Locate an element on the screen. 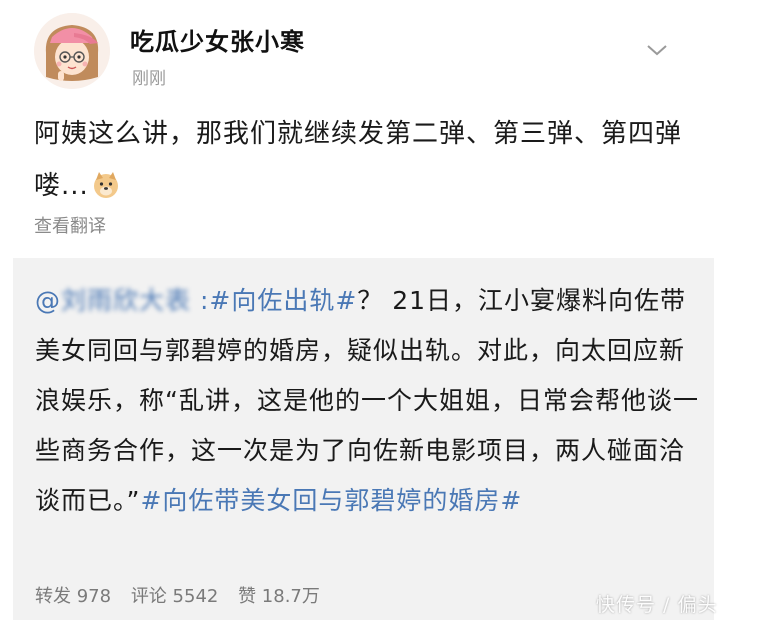  author-avatar is located at coordinates (72, 51).